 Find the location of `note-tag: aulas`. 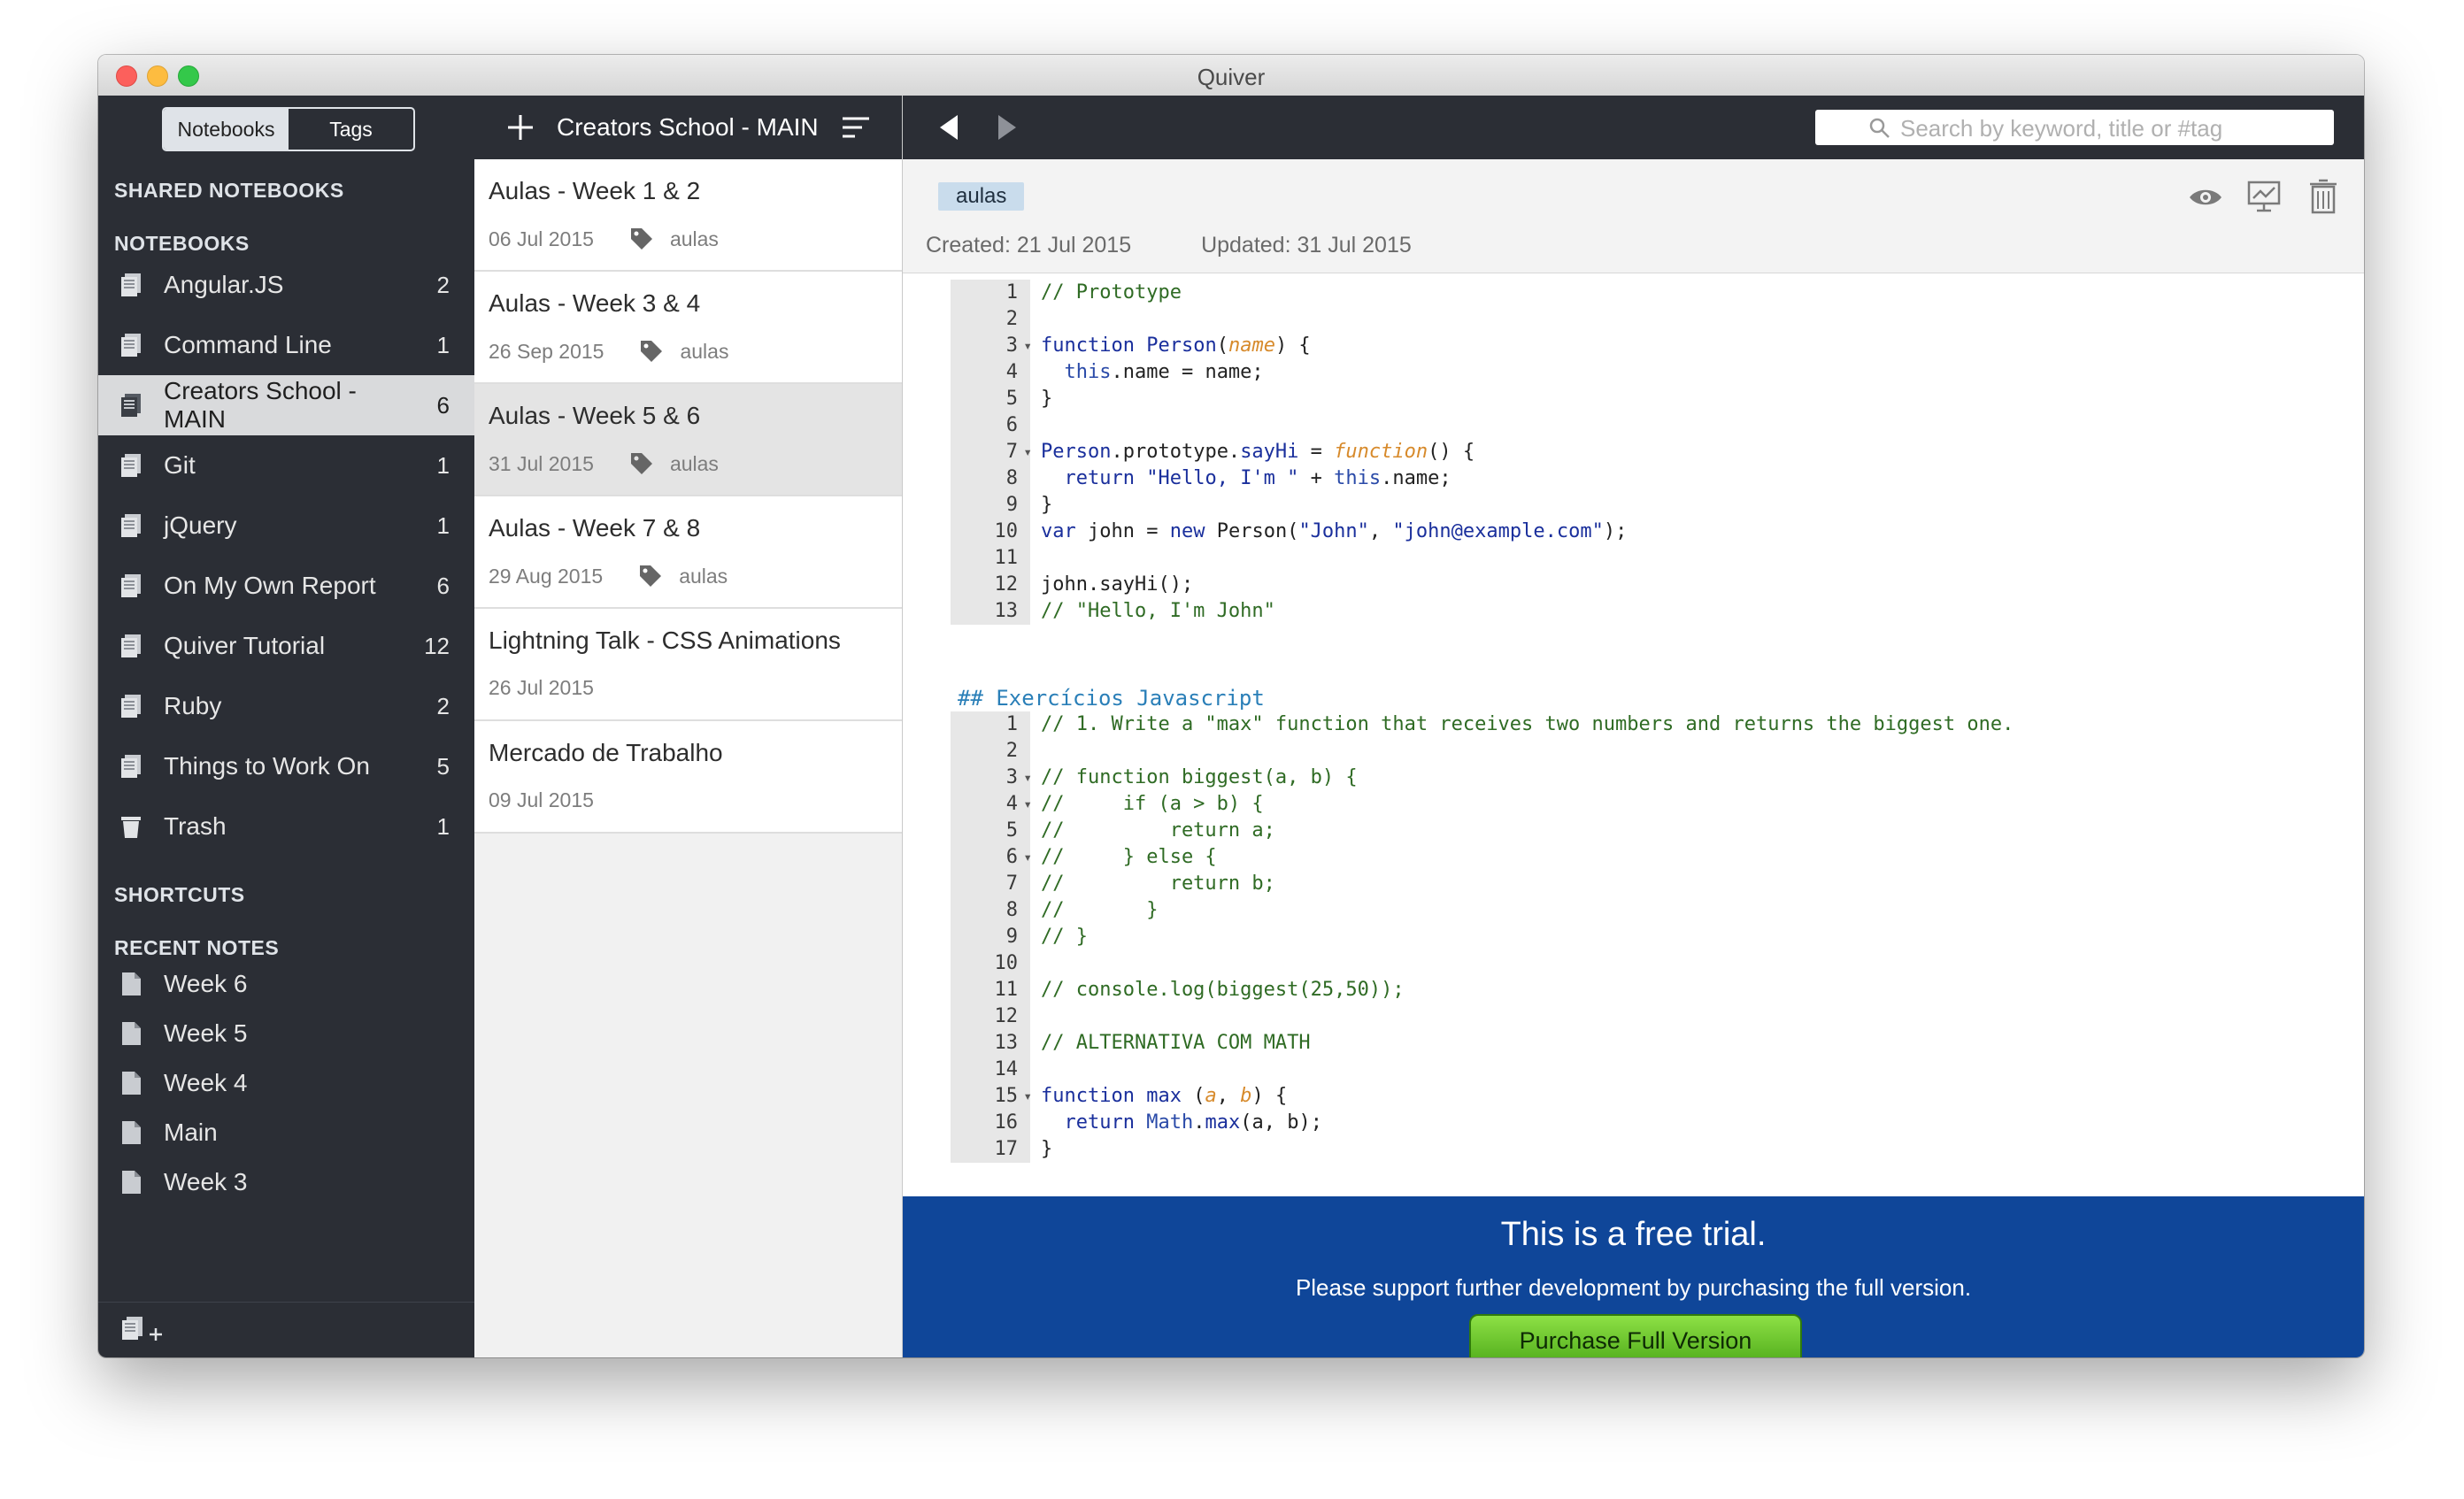

note-tag: aulas is located at coordinates (694, 238).